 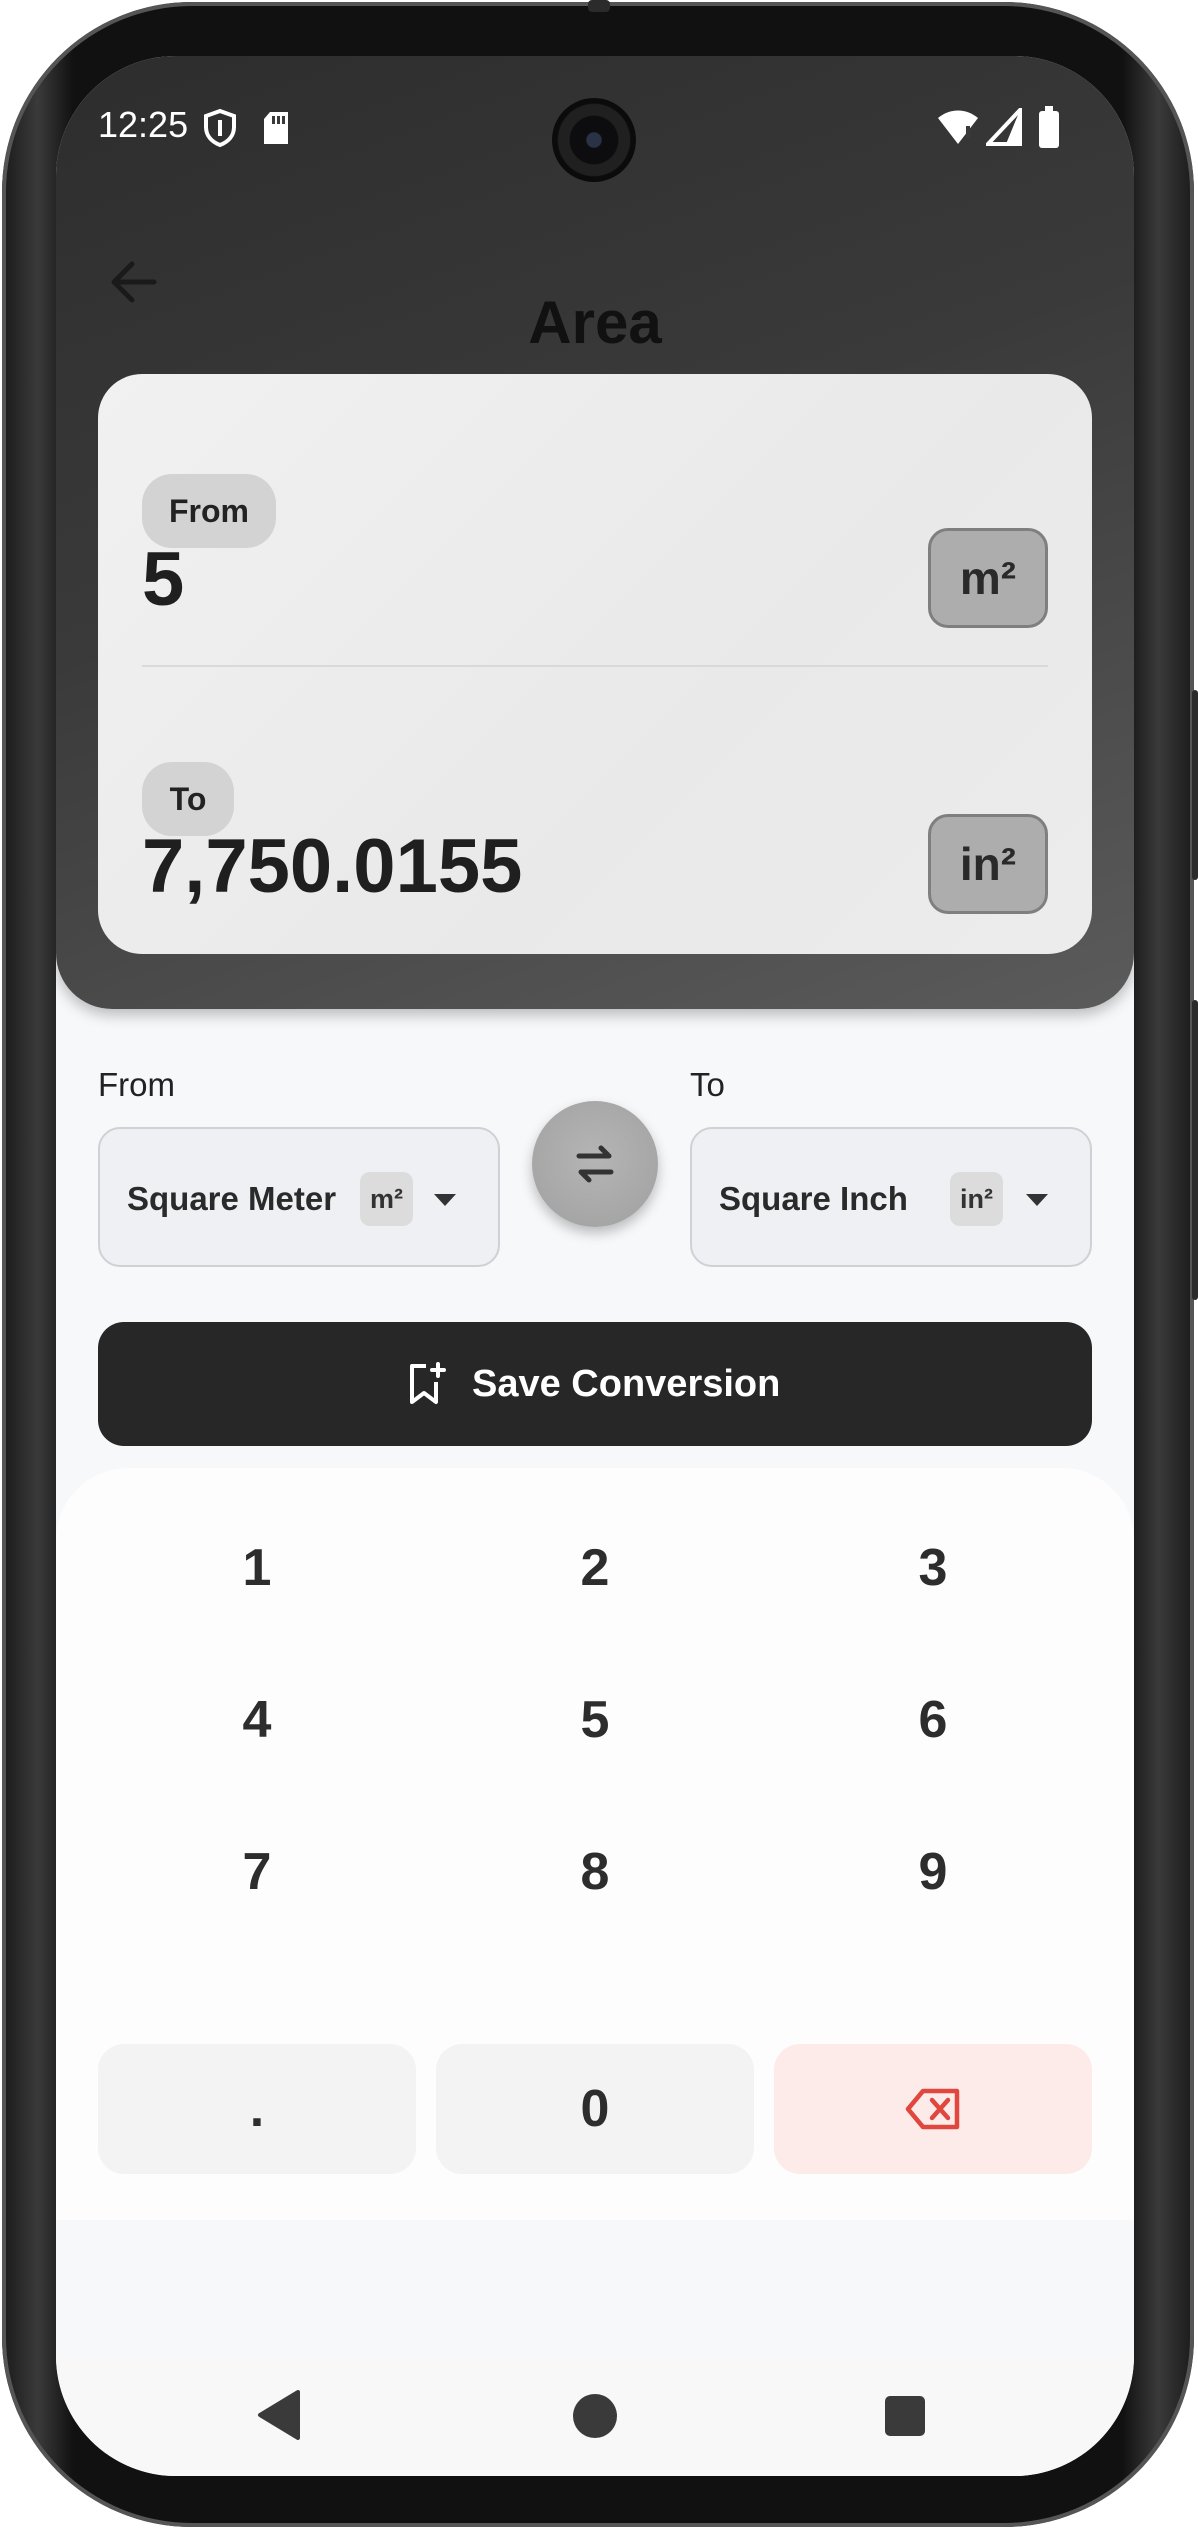 I want to click on key-1: 1, so click(x=257, y=1568).